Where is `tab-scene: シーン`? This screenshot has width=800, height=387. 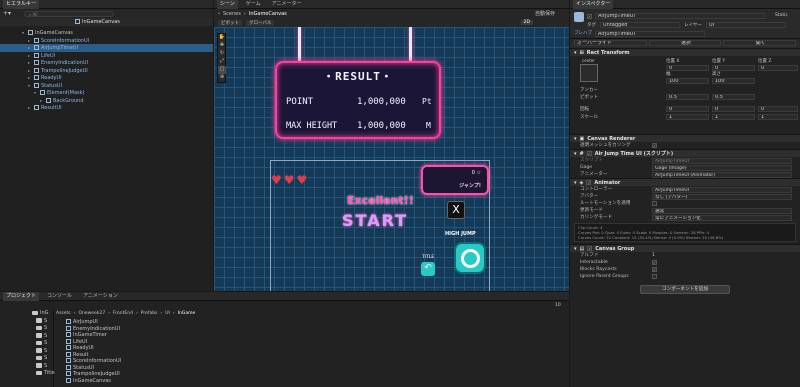 tab-scene: シーン is located at coordinates (227, 4).